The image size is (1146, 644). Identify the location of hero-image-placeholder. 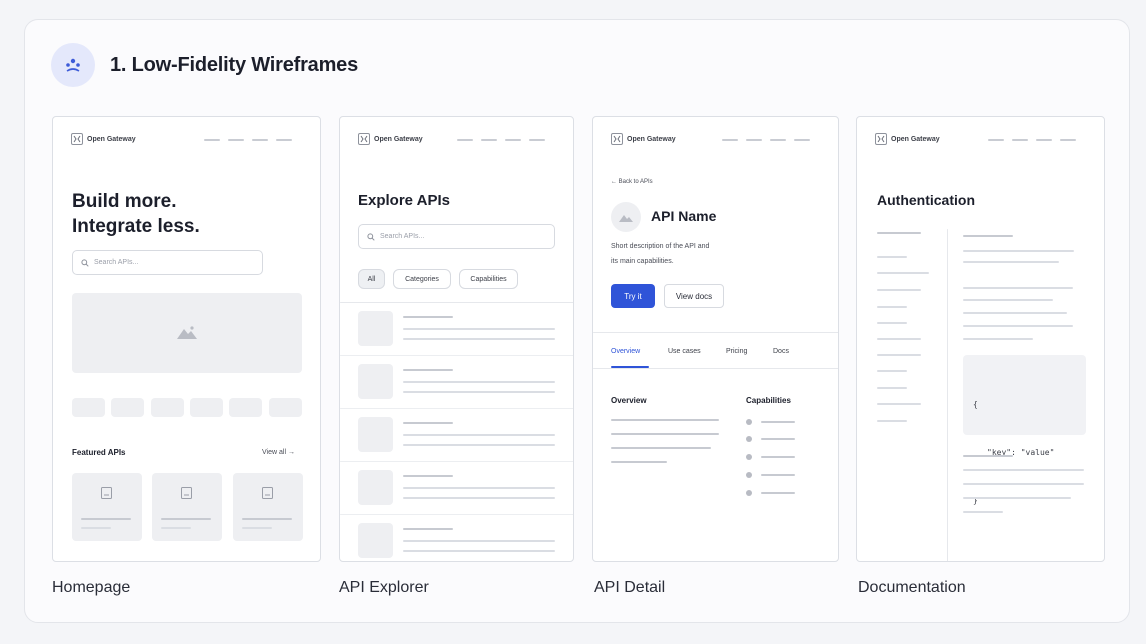
(187, 333).